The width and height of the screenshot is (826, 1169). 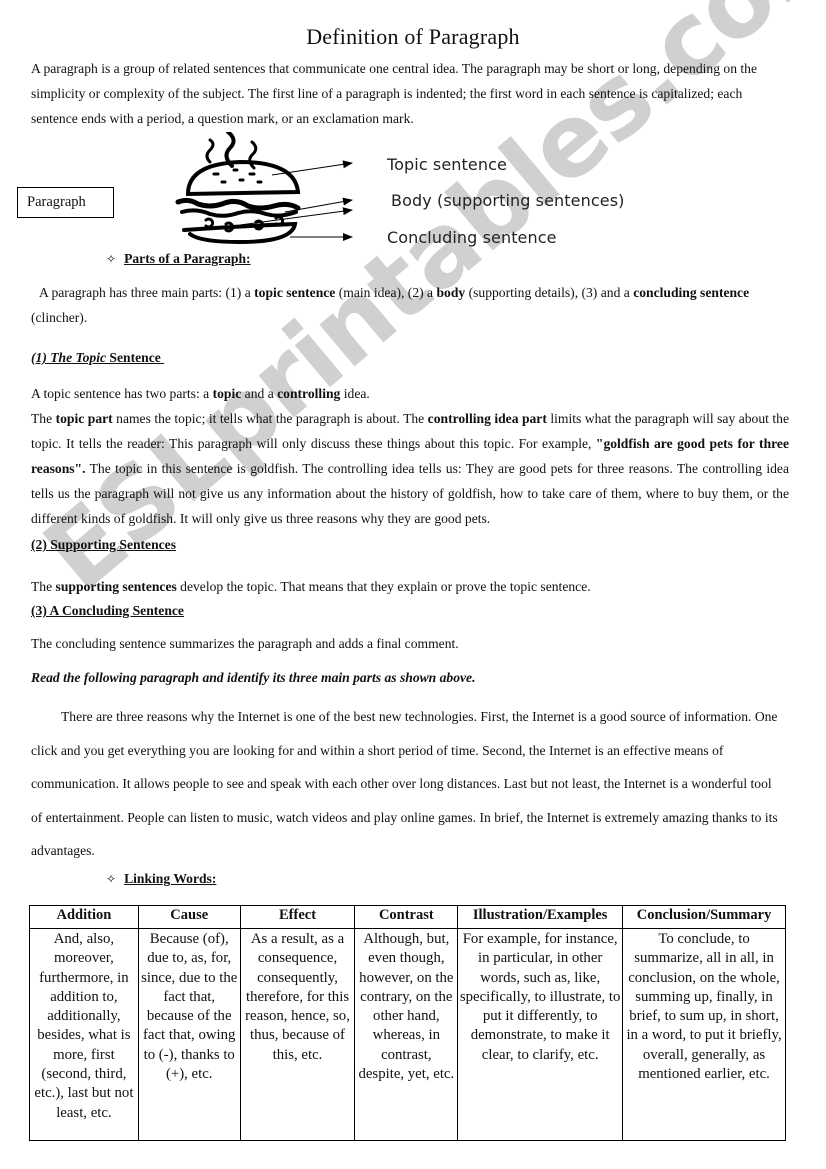 I want to click on col-header-conclusion: Conclusion/Summary, so click(x=704, y=917).